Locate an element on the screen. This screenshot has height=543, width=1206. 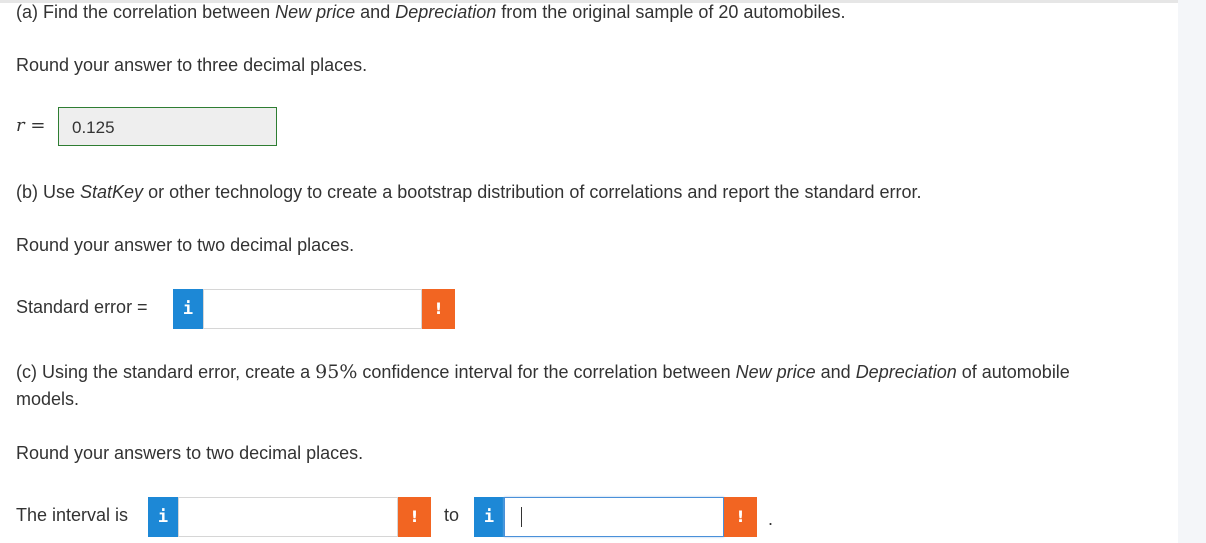
part-c-suffix: of automobile is located at coordinates (1013, 372).